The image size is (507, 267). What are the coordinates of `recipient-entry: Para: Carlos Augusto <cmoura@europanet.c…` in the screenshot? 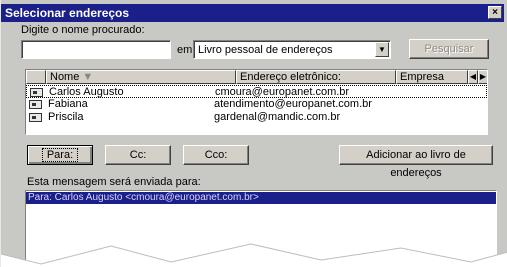 It's located at (261, 198).